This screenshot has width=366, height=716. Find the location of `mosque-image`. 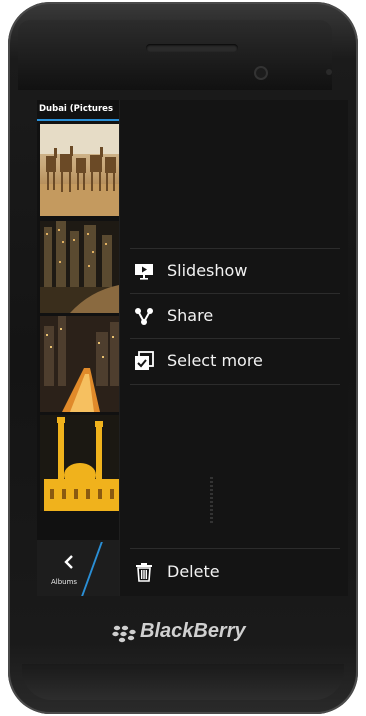

mosque-image is located at coordinates (79, 463).